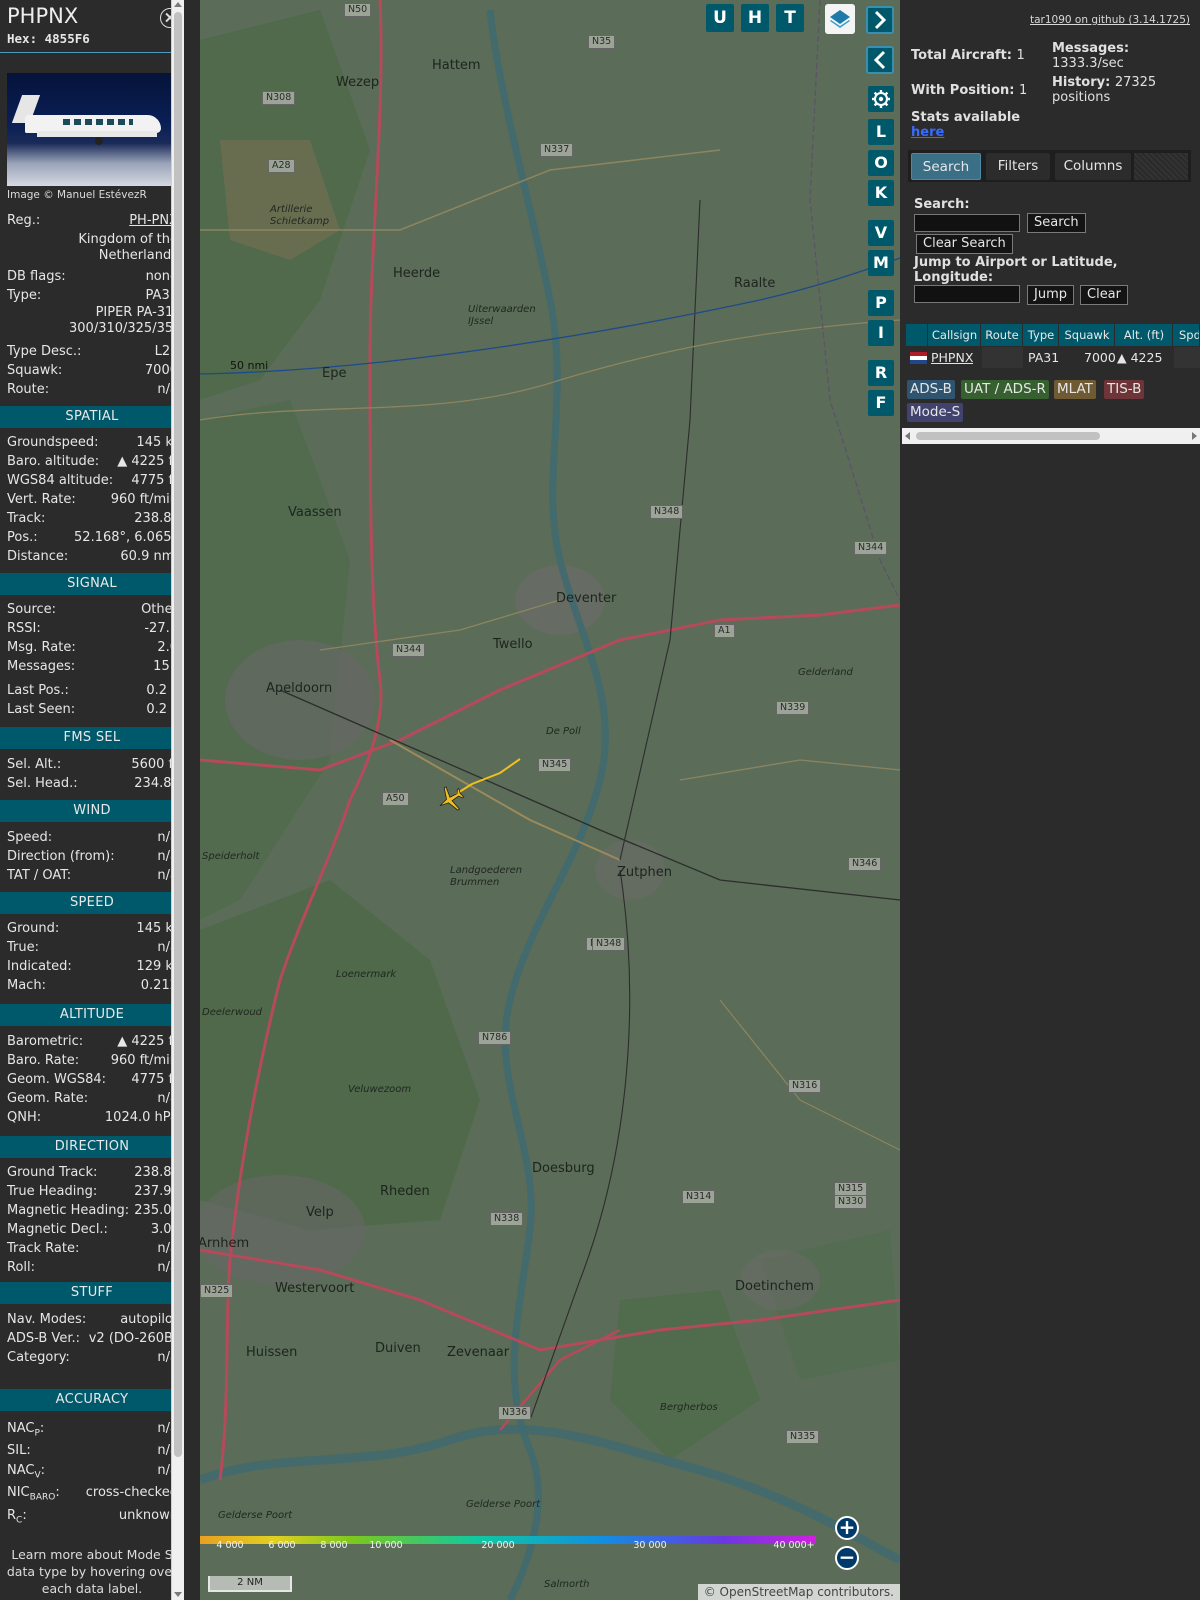  What do you see at coordinates (881, 233) in the screenshot?
I see `toggle-v-button: V` at bounding box center [881, 233].